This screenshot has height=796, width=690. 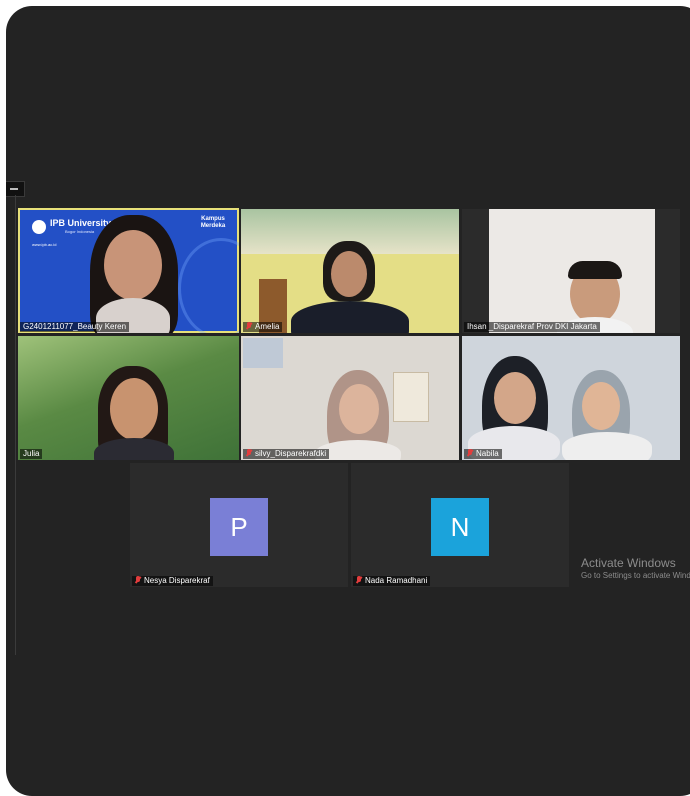 What do you see at coordinates (263, 353) in the screenshot?
I see `wall-frame` at bounding box center [263, 353].